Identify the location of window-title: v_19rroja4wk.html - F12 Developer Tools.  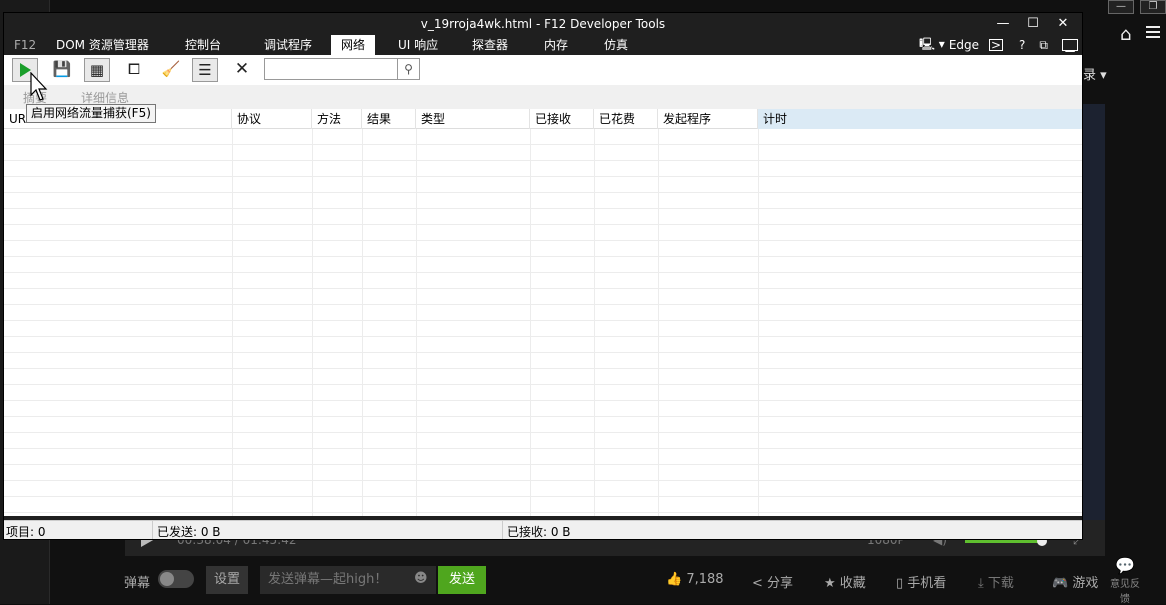
(543, 24).